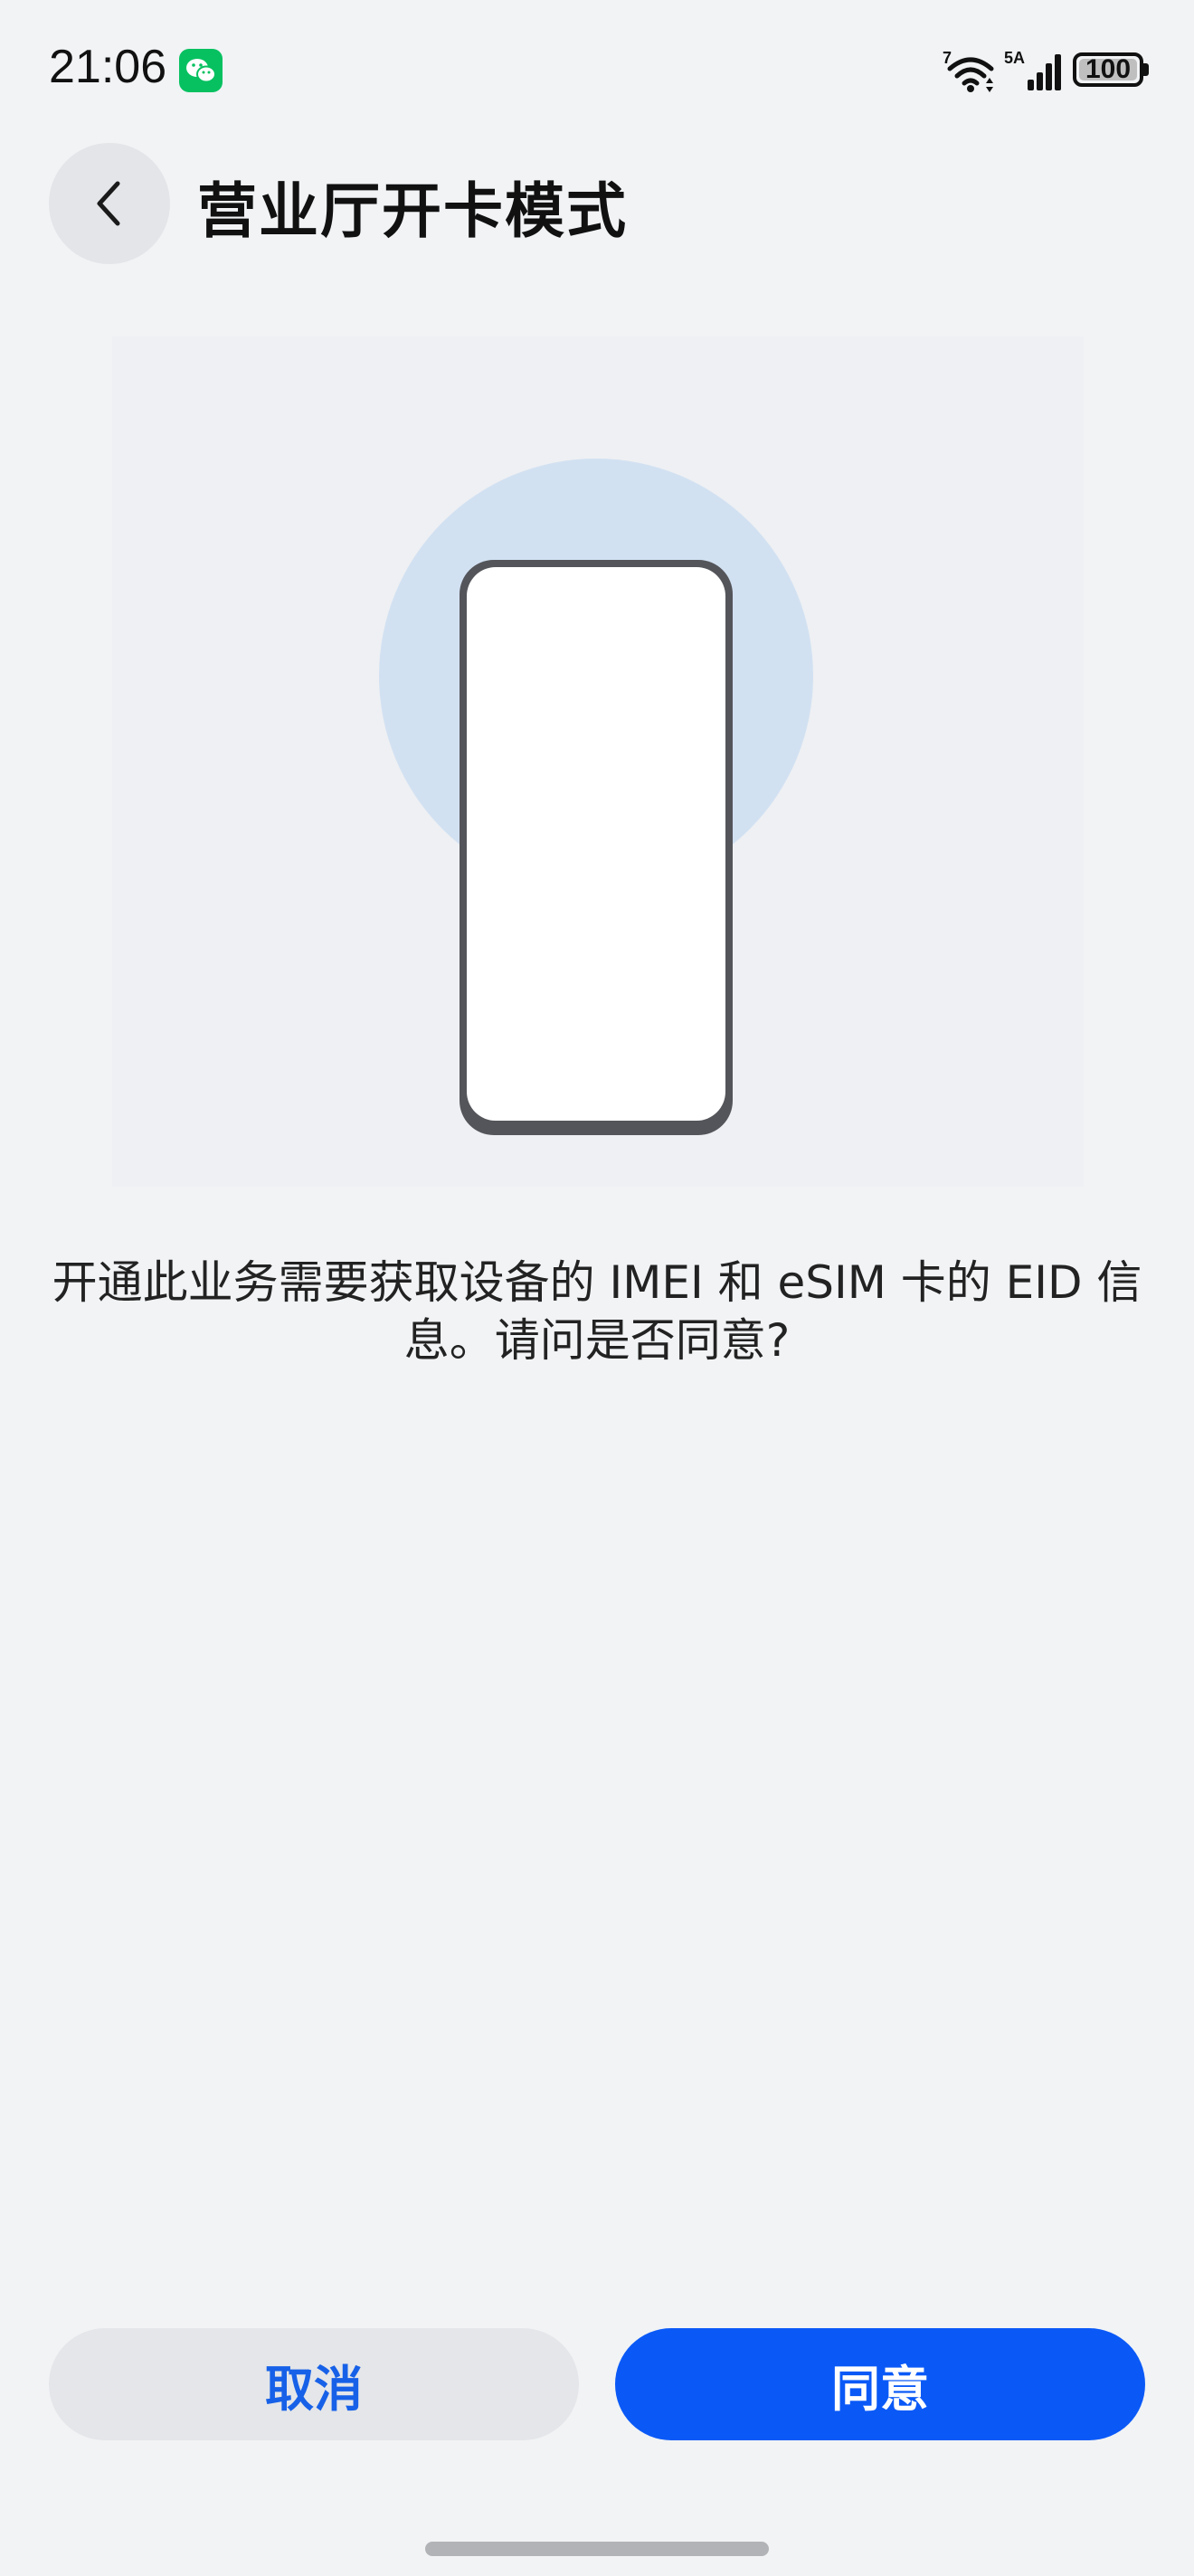 The width and height of the screenshot is (1194, 2576). What do you see at coordinates (971, 70) in the screenshot?
I see `wifi-icon: 7` at bounding box center [971, 70].